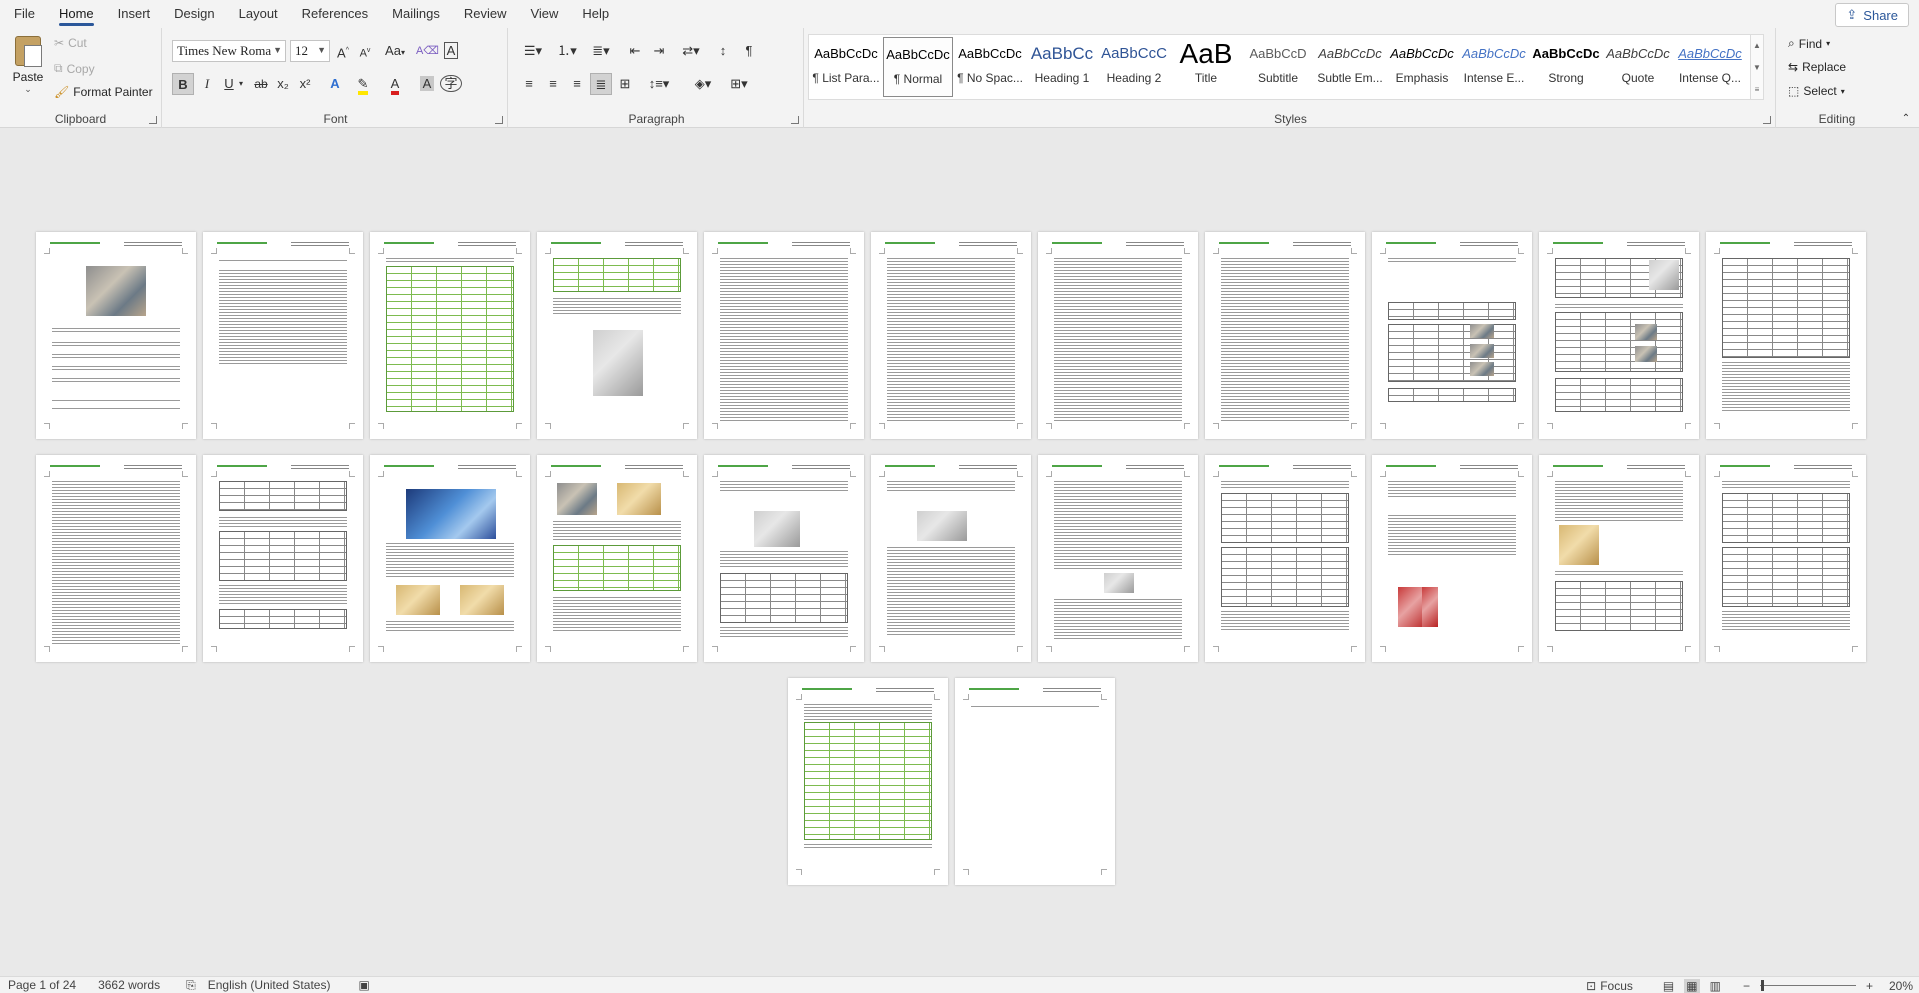 The image size is (1919, 993). What do you see at coordinates (1762, 985) in the screenshot?
I see `zoom-slider-thumb` at bounding box center [1762, 985].